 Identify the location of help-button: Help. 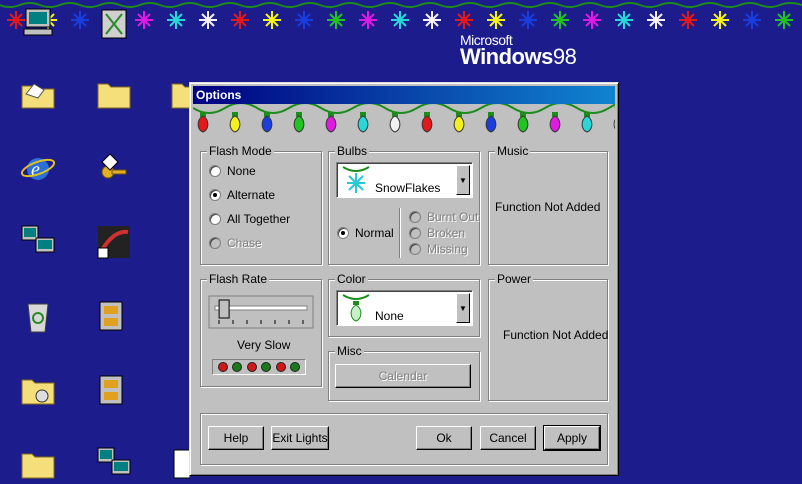
(236, 438).